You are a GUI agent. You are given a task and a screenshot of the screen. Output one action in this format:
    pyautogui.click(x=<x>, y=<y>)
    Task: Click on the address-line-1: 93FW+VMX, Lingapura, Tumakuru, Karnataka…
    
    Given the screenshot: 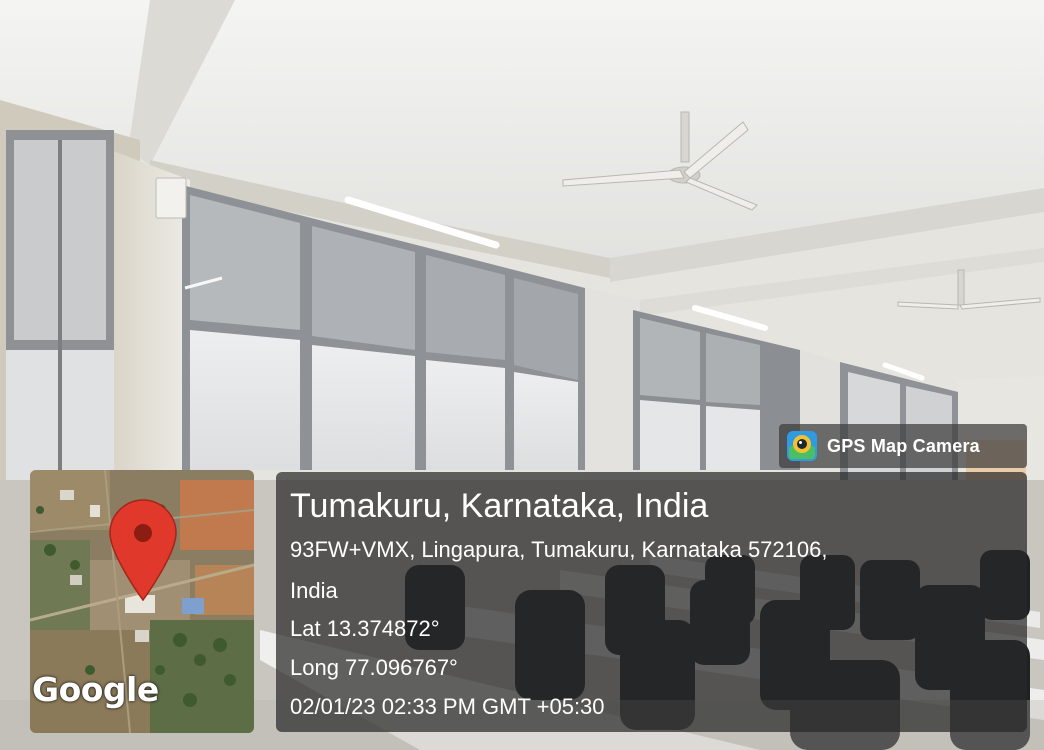 What is the action you would take?
    pyautogui.click(x=559, y=549)
    